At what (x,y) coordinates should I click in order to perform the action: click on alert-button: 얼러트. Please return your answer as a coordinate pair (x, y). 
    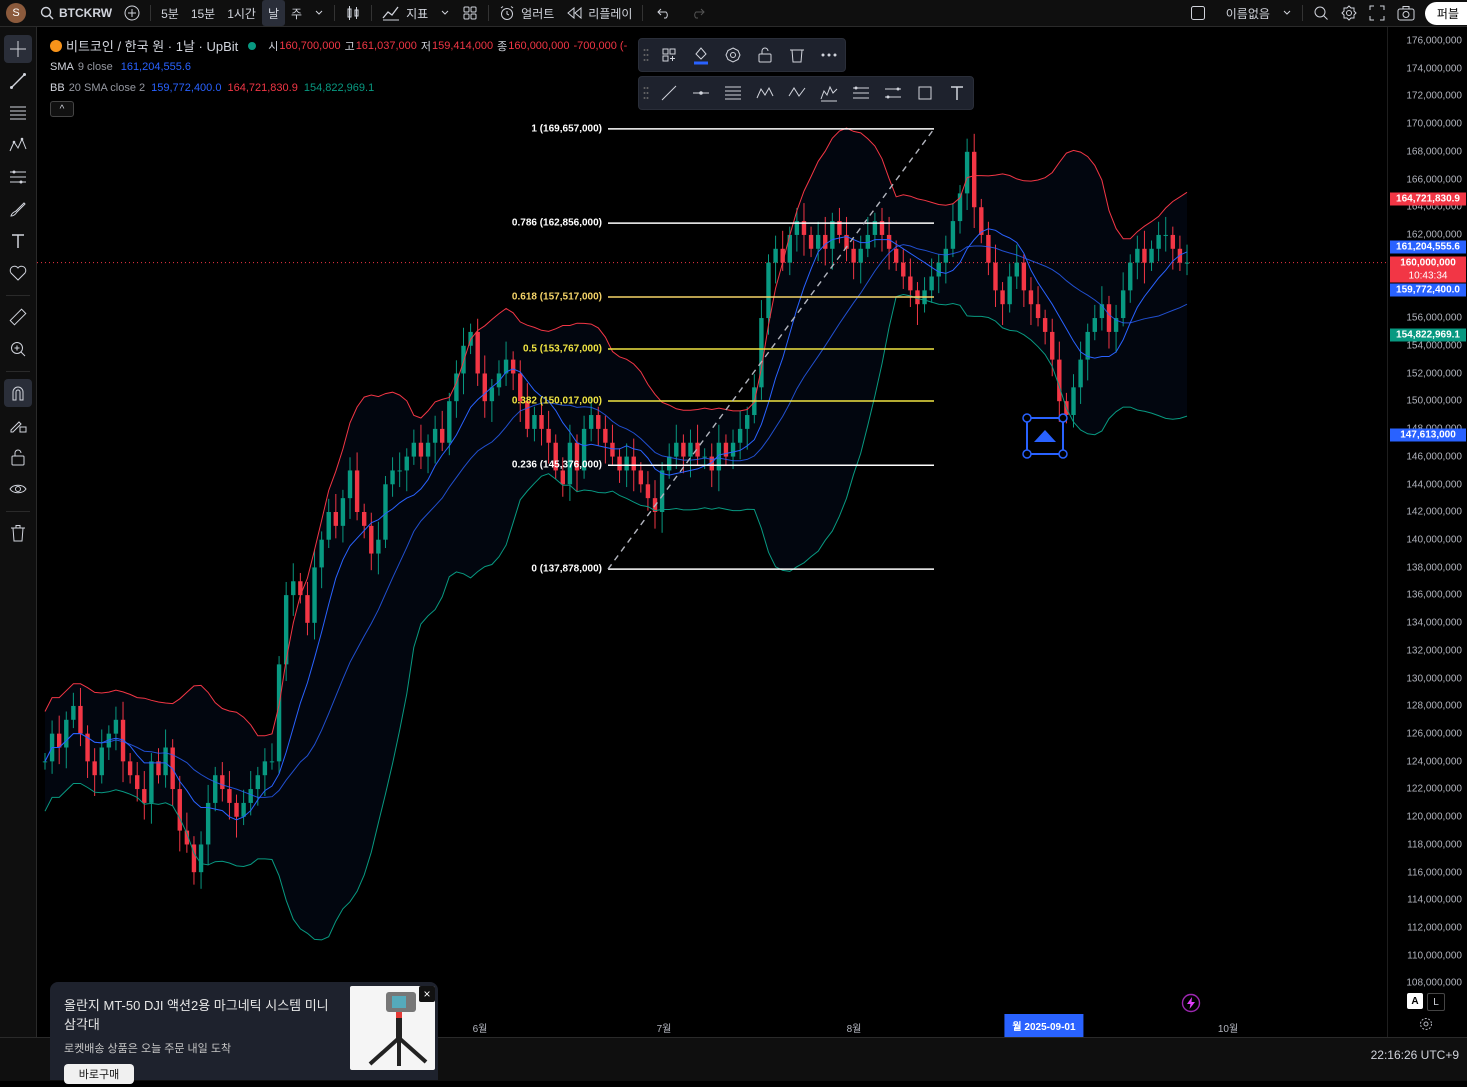
    Looking at the image, I should click on (526, 13).